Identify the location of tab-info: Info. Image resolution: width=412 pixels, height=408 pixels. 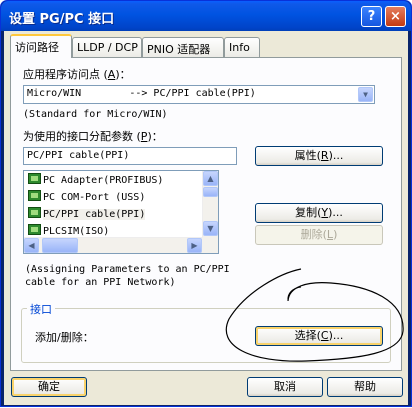
(242, 47).